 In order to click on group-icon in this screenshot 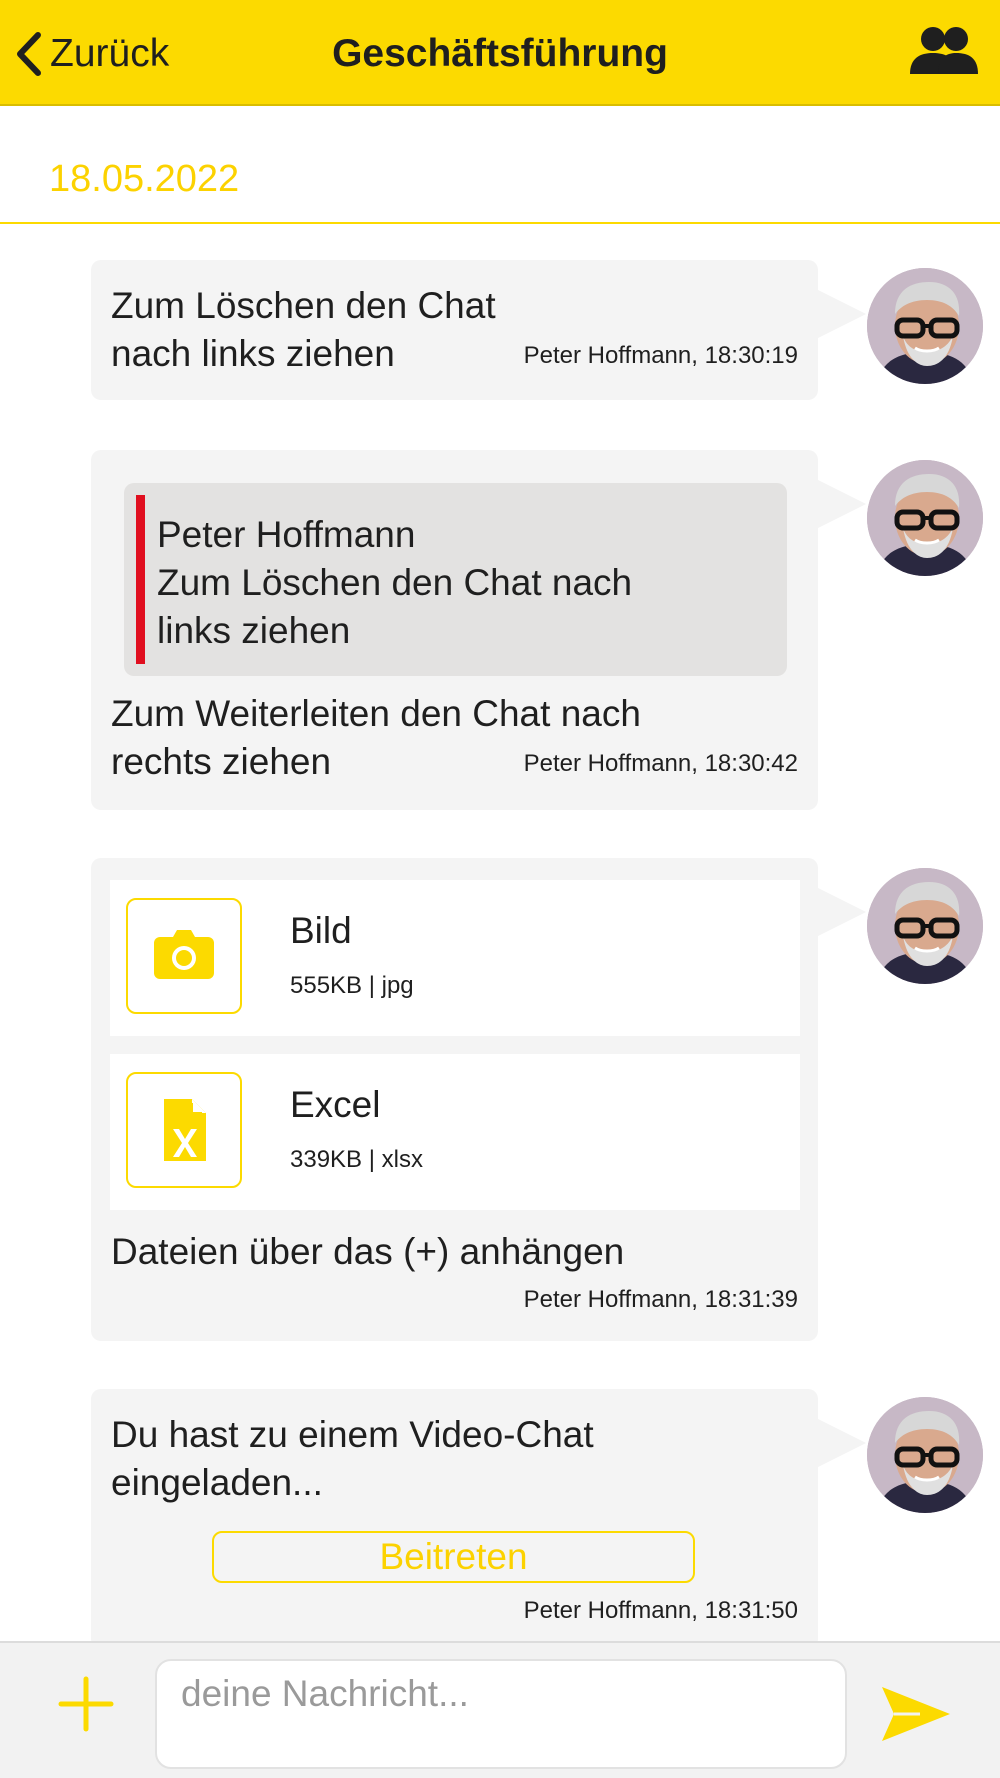, I will do `click(944, 50)`.